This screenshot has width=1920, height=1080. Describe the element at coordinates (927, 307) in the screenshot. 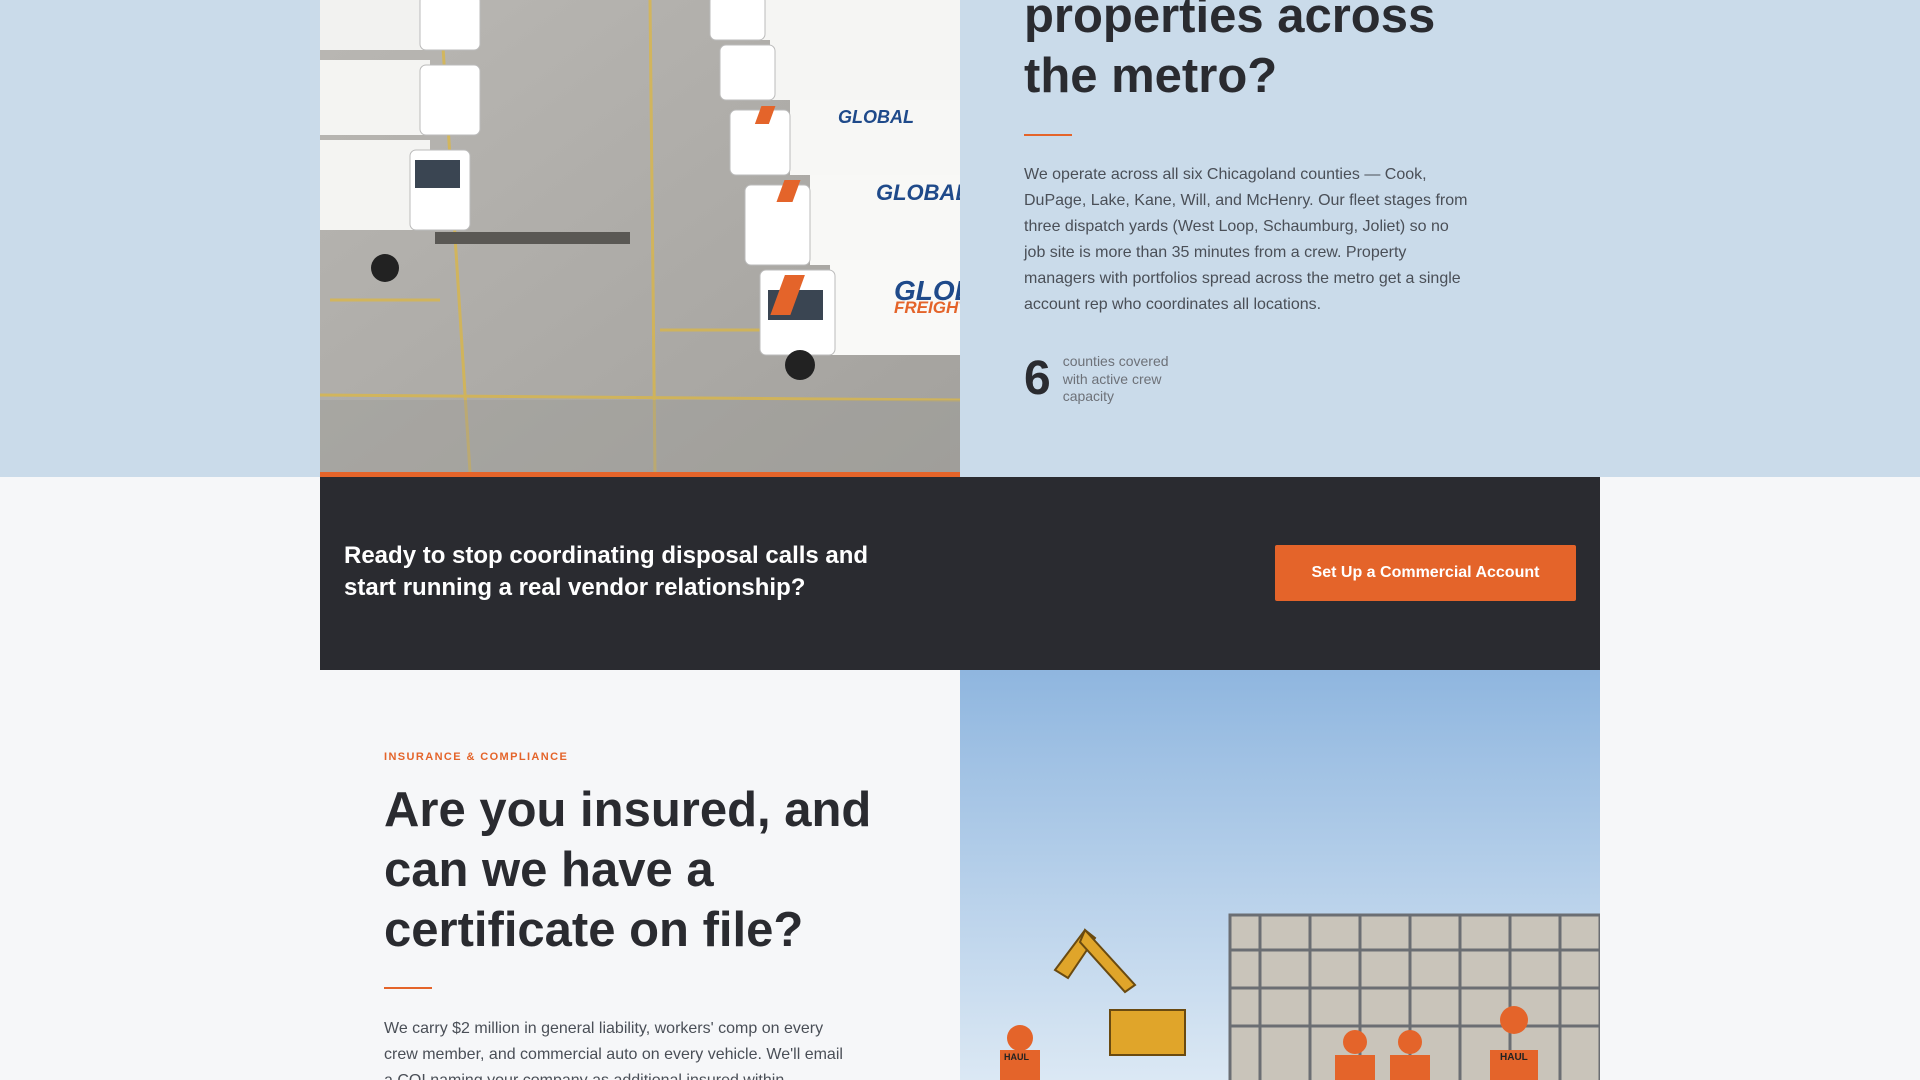

I see `truck-logo-subtext: FREIGHT` at that location.